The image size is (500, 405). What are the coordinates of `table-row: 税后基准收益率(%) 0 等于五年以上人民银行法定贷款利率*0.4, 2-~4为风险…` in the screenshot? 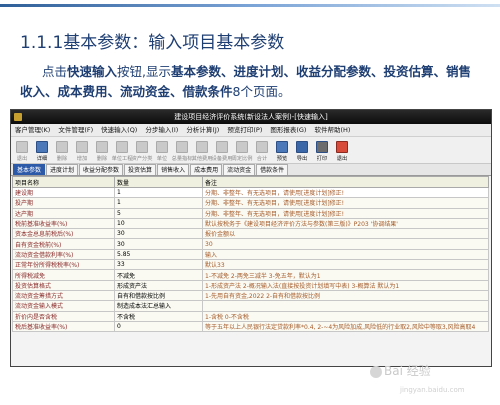 It's located at (250, 326).